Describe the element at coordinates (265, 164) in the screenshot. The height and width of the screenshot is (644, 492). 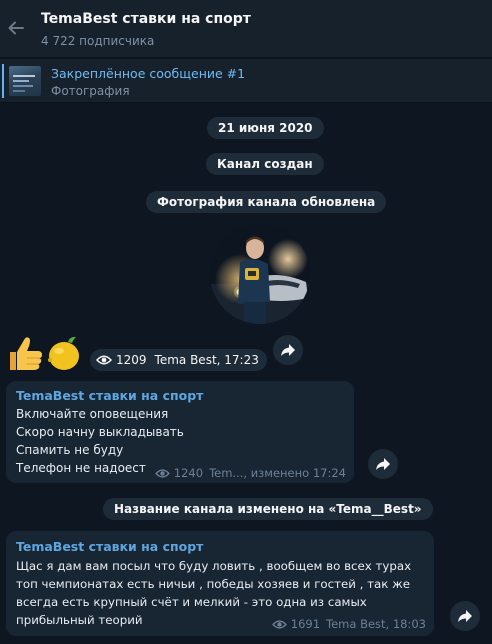
I see `service-channel-created: Канал создан` at that location.